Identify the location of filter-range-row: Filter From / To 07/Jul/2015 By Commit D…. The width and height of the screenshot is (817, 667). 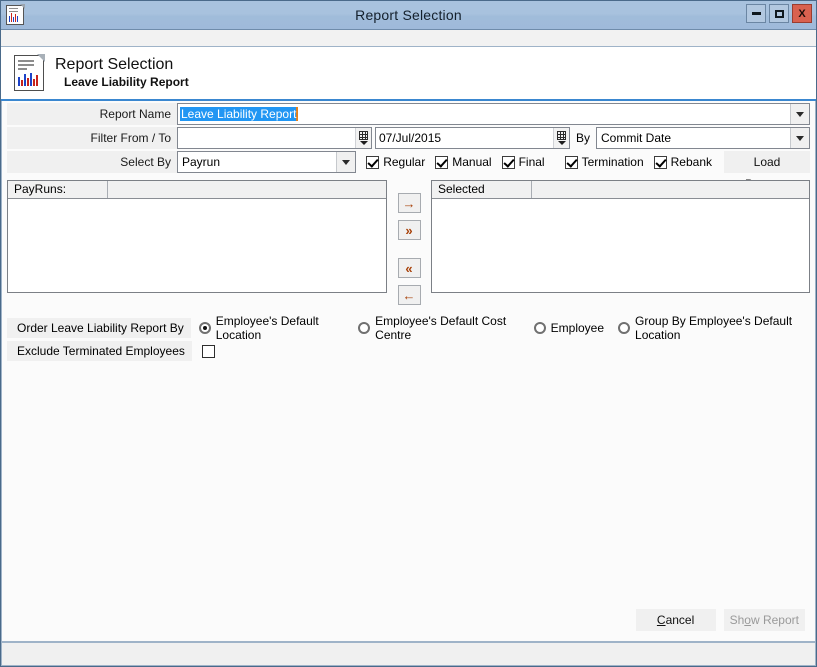
(408, 138).